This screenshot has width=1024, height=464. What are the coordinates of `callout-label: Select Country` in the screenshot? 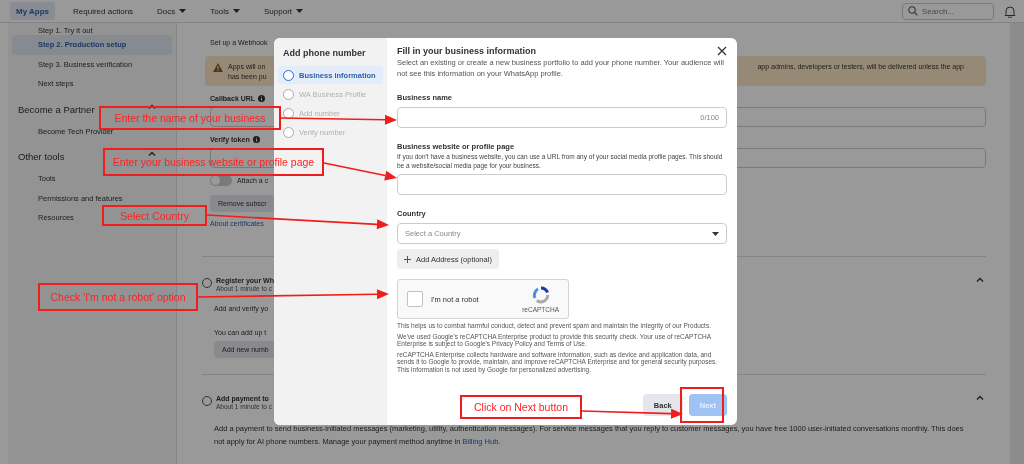 It's located at (154, 215).